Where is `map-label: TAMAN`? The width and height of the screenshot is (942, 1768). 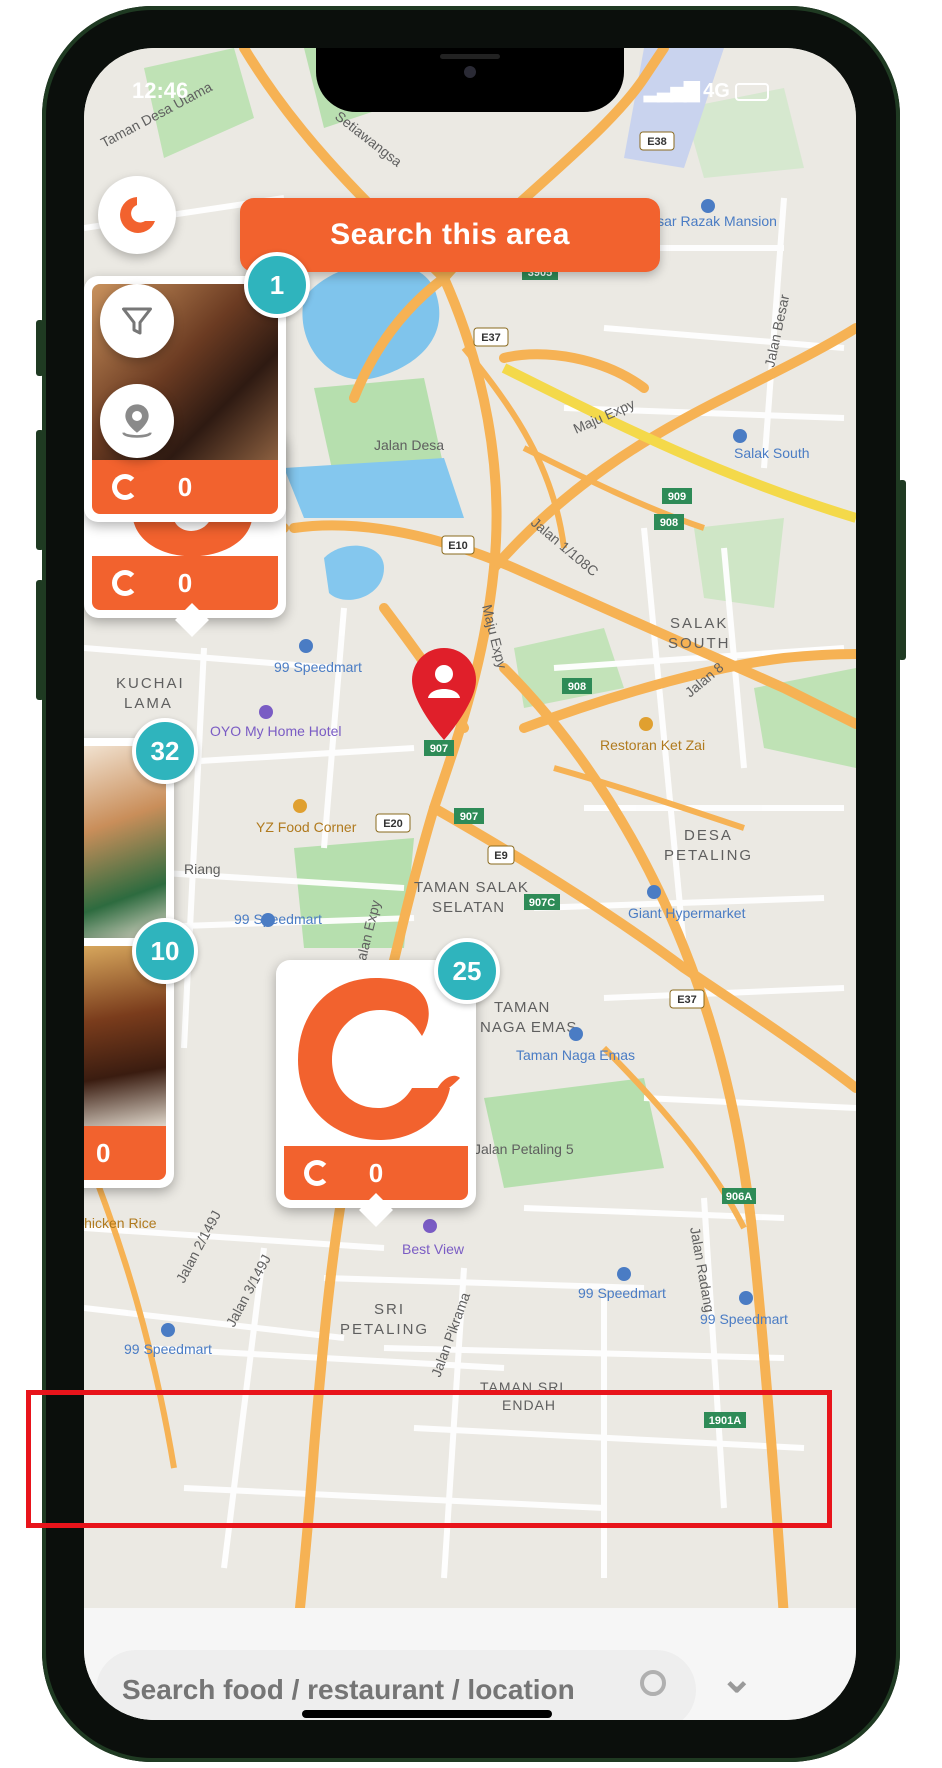 map-label: TAMAN is located at coordinates (522, 1007).